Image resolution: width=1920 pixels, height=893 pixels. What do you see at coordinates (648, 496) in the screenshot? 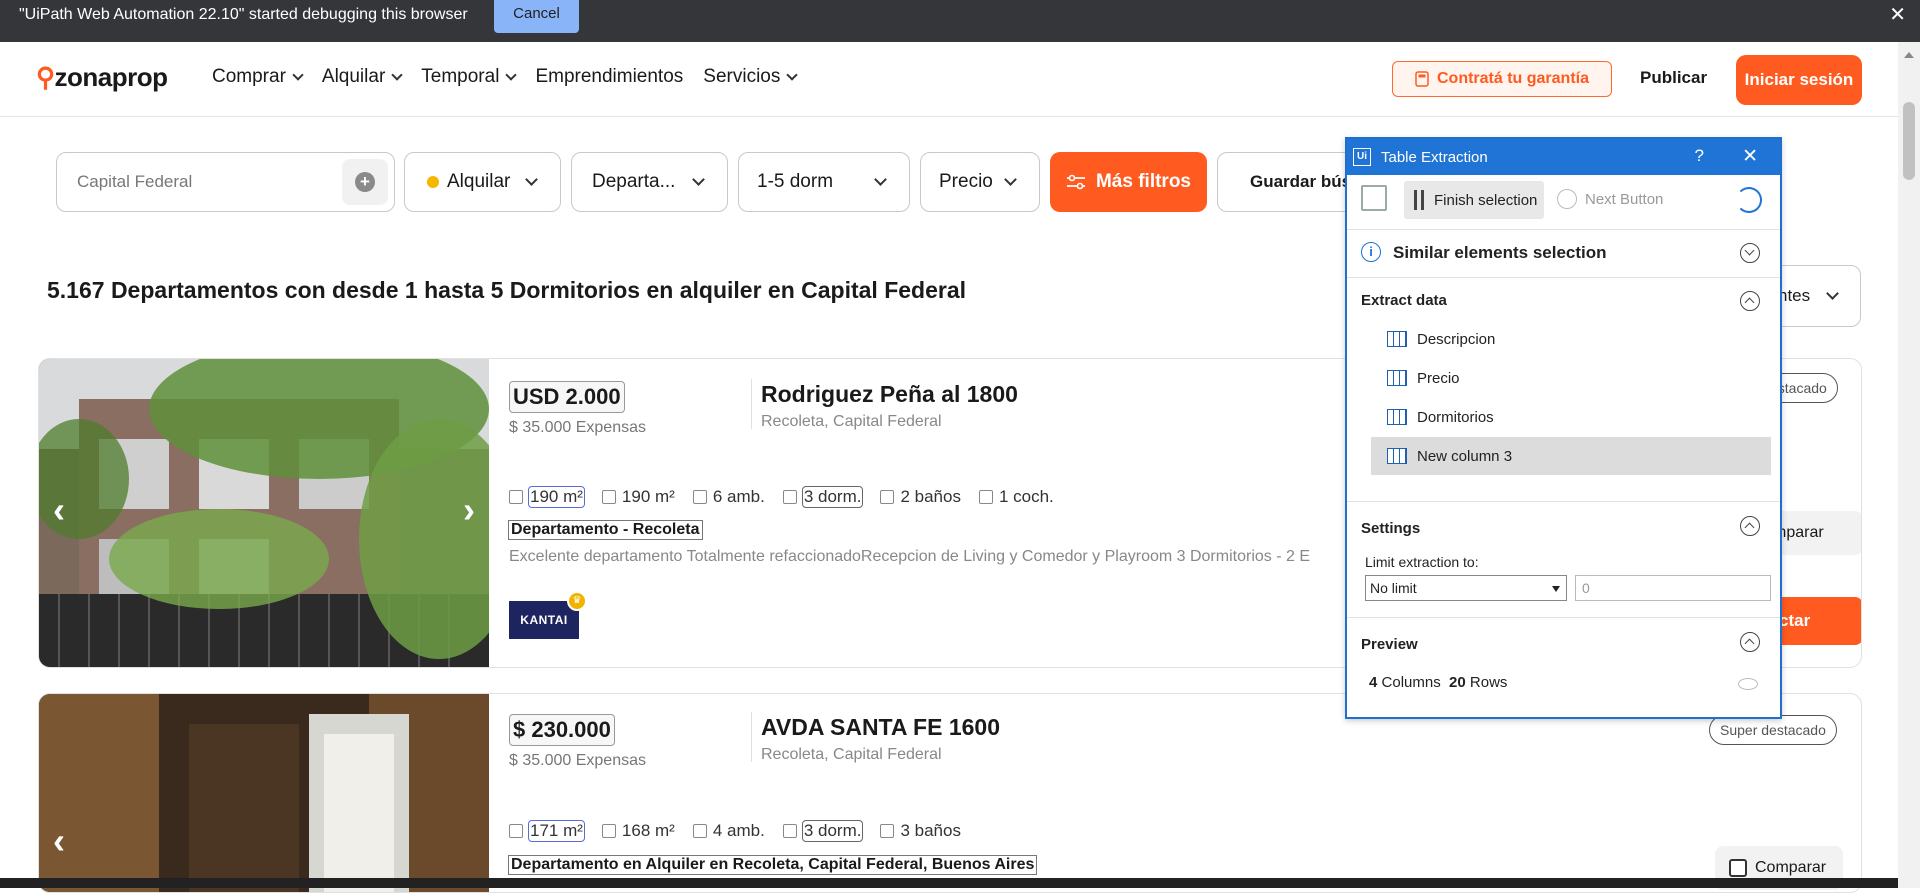
I see `feature-value: 190 m²` at bounding box center [648, 496].